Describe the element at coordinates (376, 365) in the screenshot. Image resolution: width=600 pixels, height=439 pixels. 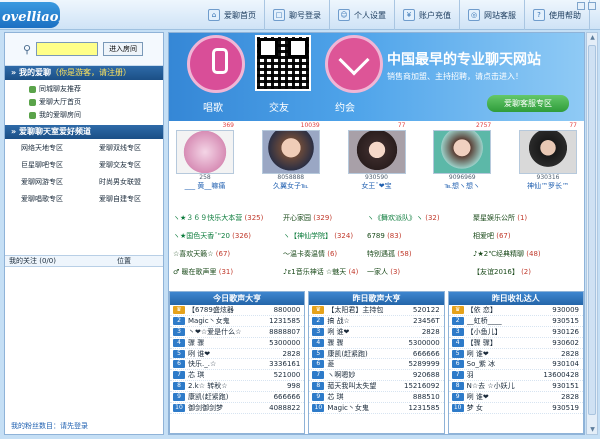
I see `rank-row: 6 菱 5289999` at that location.